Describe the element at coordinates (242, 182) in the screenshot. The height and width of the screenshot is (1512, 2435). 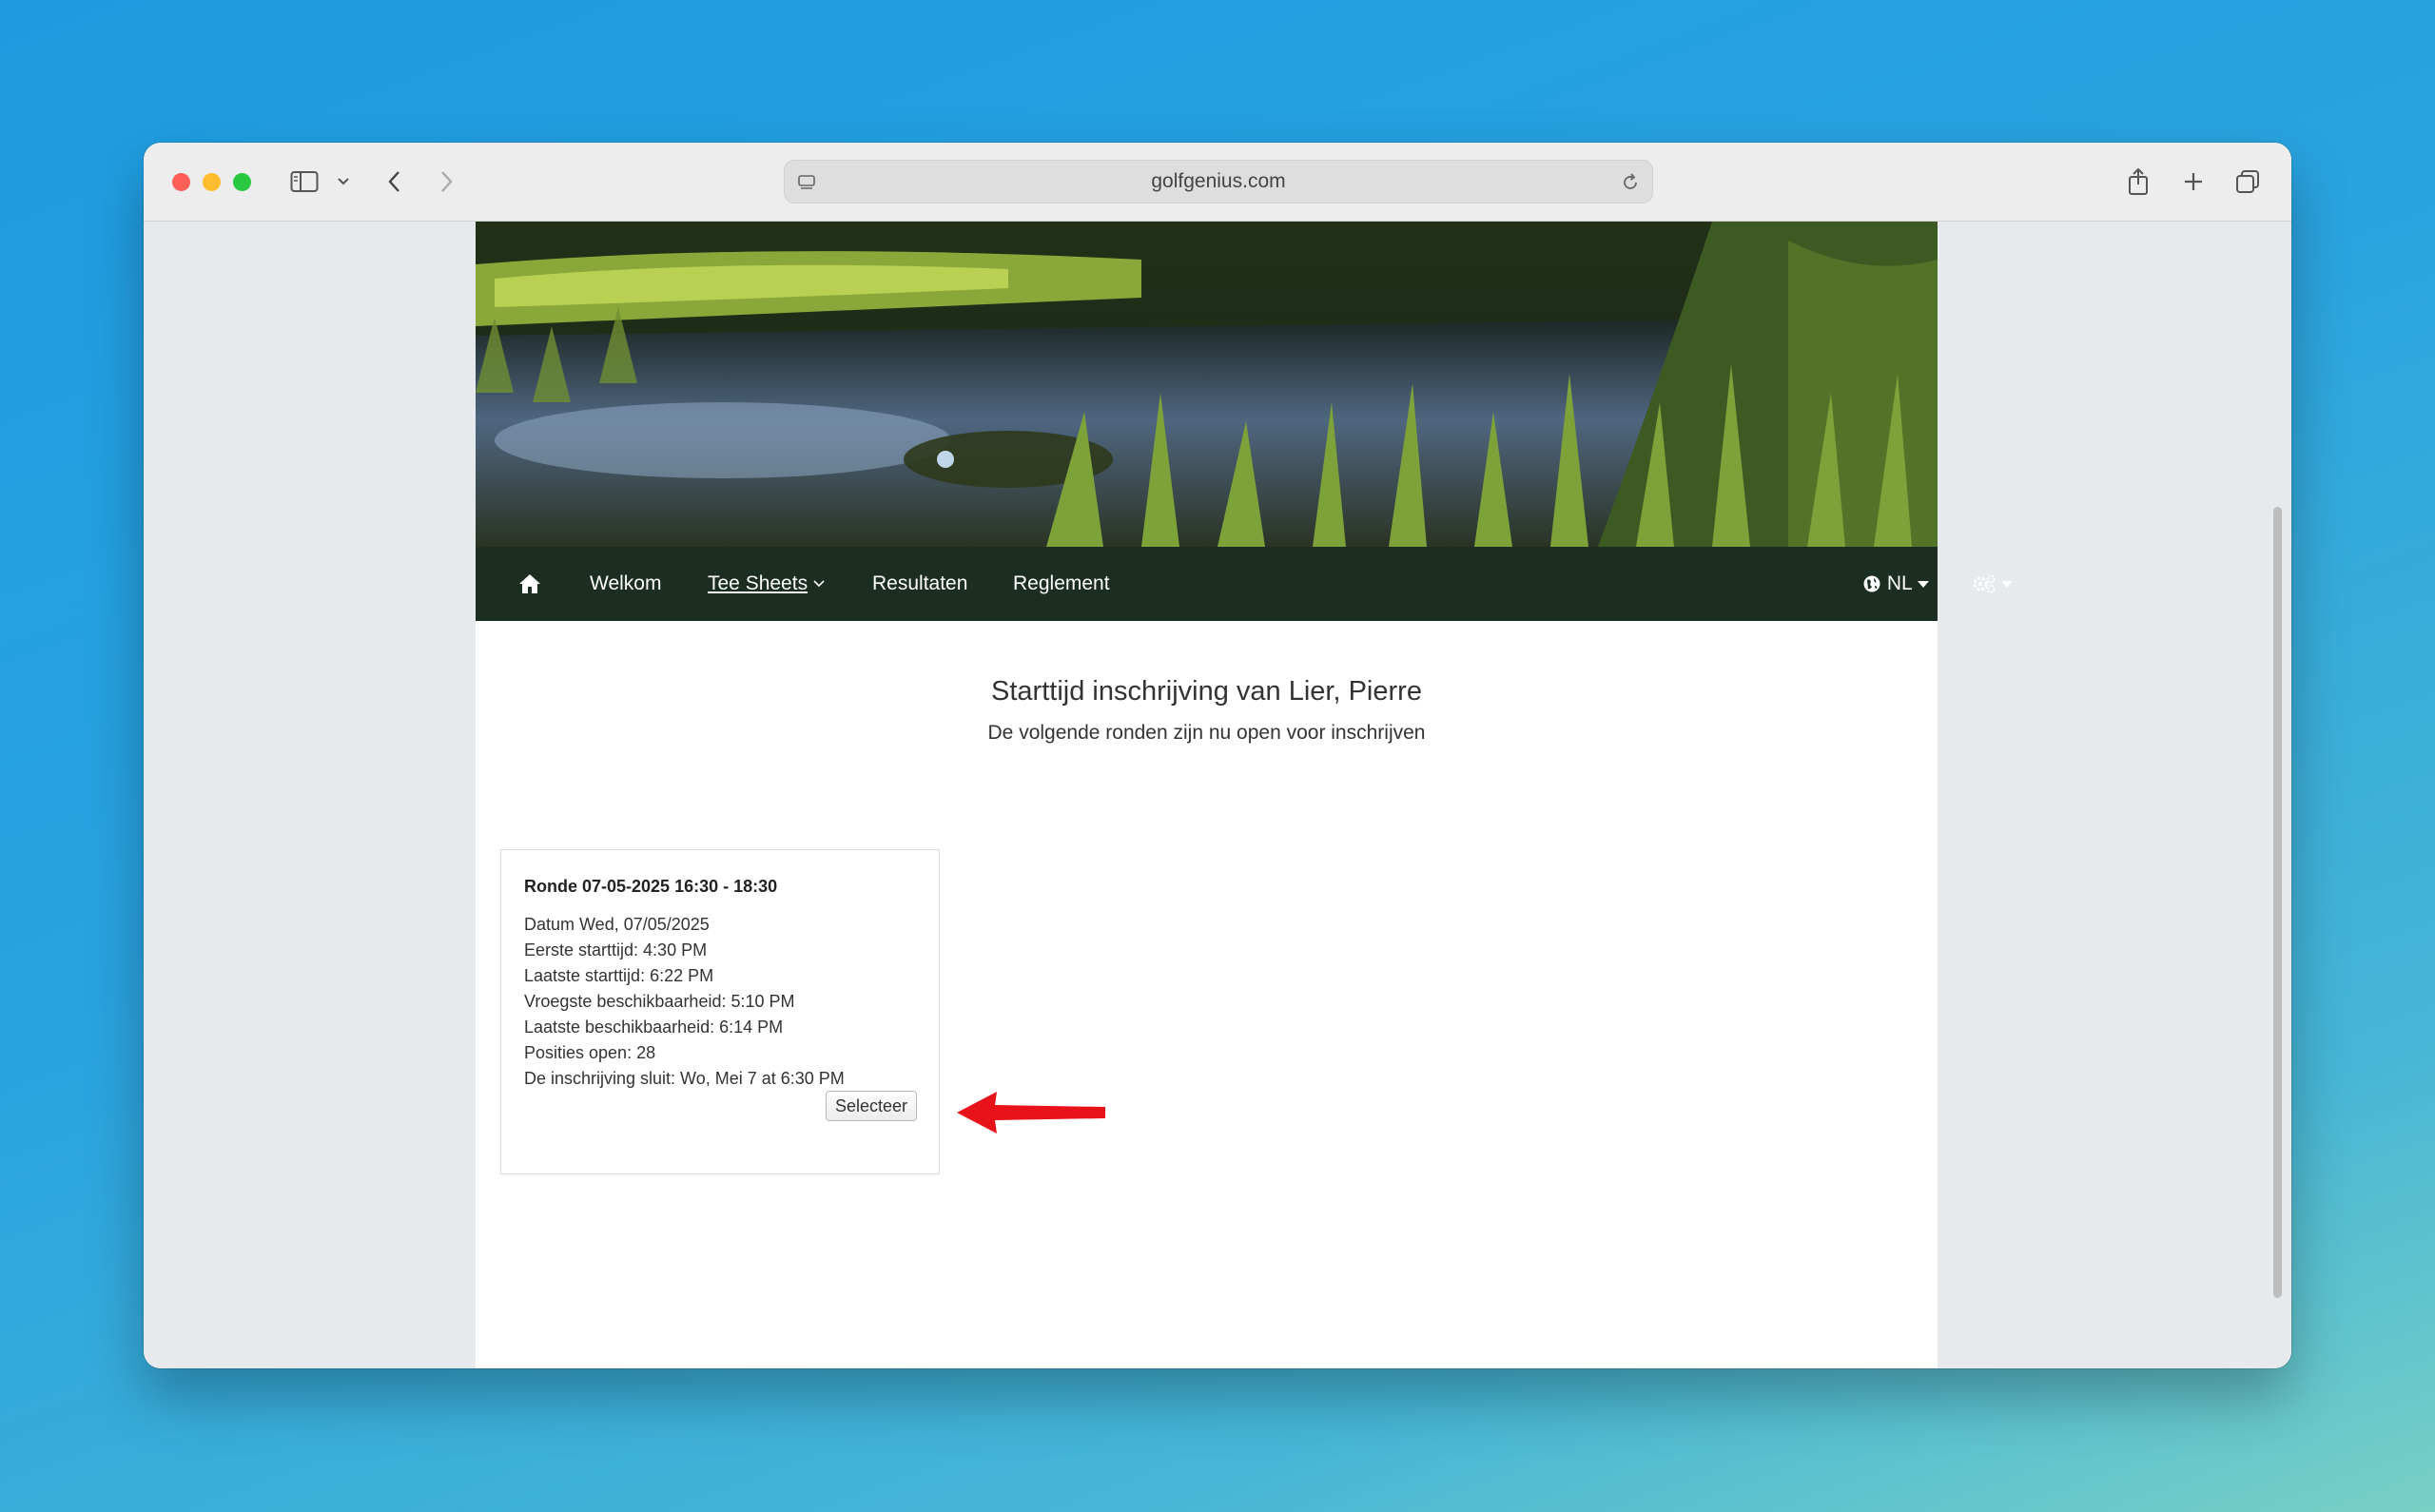
I see `zoom-window-button` at that location.